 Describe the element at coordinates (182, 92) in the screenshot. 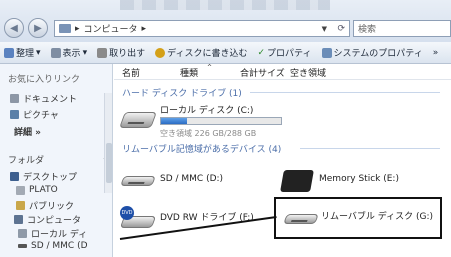

I see `group-hdd-title: ハード ディスク ドライブ (1)` at that location.